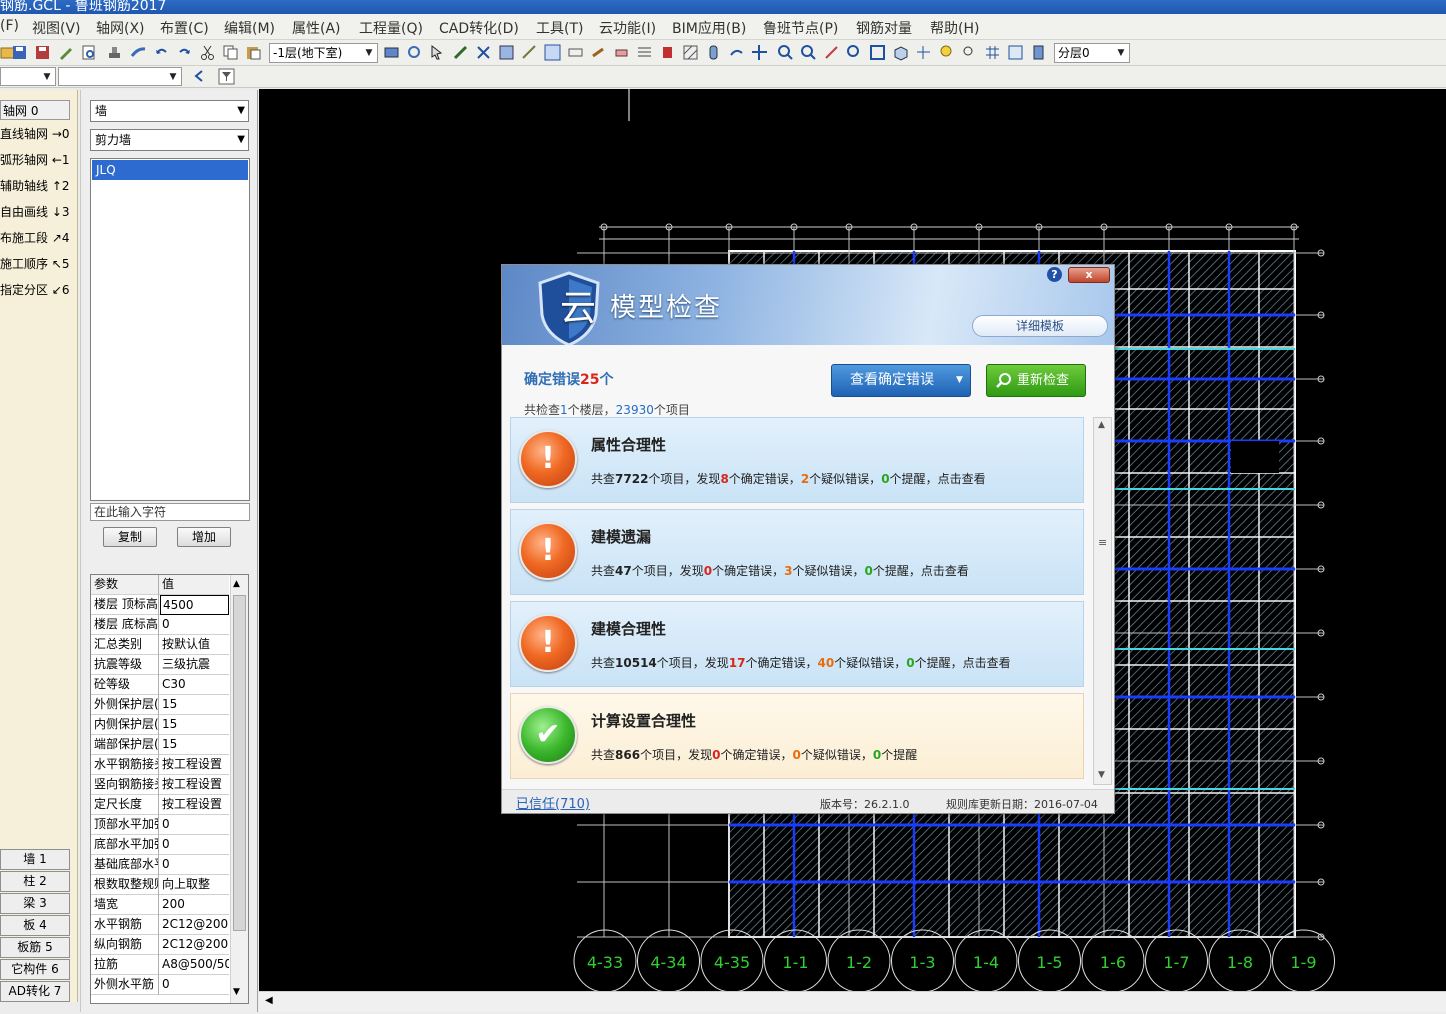  What do you see at coordinates (483, 52) in the screenshot?
I see `delete-icon` at bounding box center [483, 52].